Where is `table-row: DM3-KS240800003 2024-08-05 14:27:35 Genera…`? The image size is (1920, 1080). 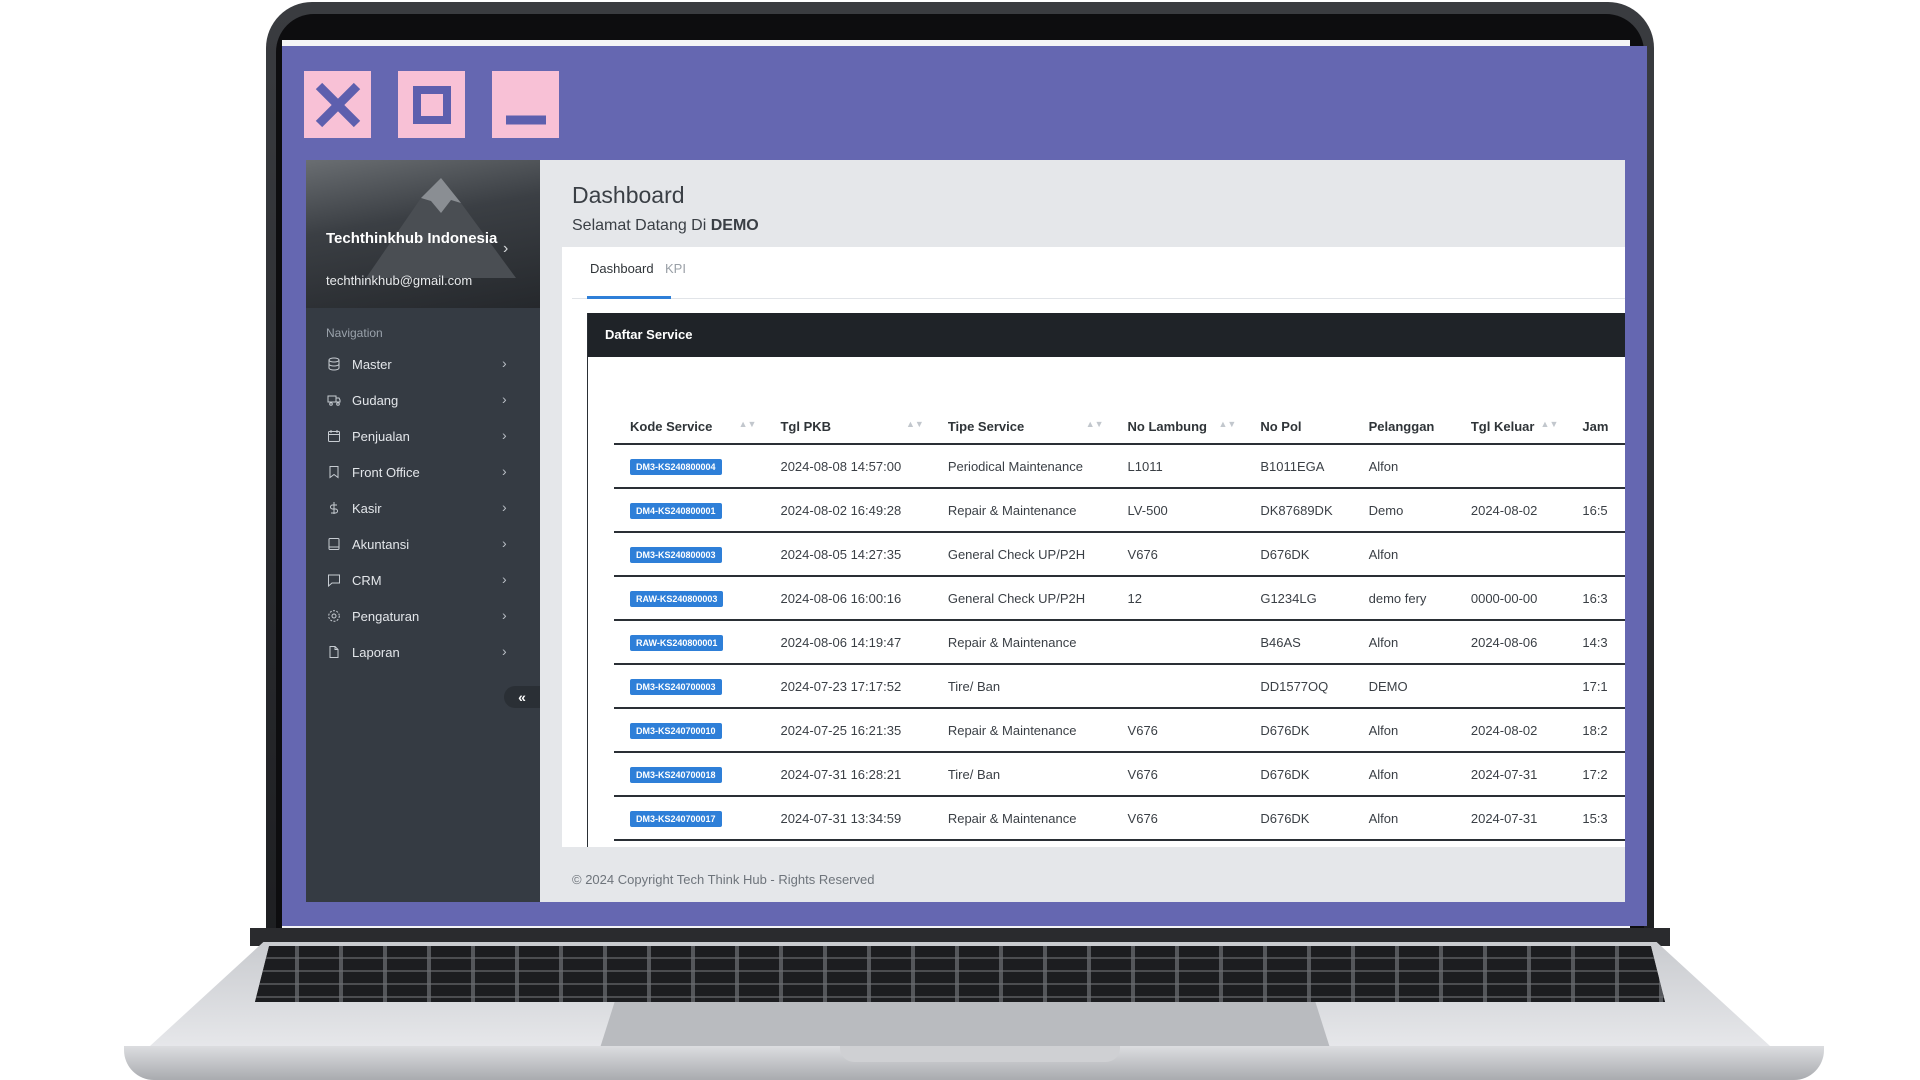 table-row: DM3-KS240800003 2024-08-05 14:27:35 Genera… is located at coordinates (1119, 554).